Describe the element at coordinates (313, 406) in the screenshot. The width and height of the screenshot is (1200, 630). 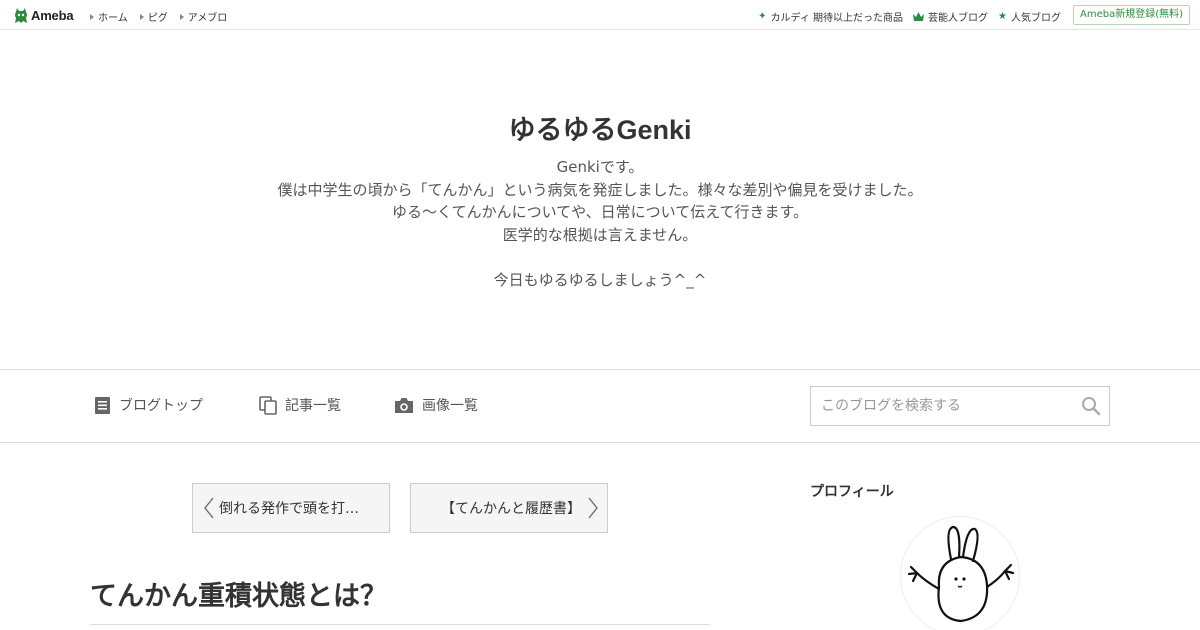
I see `nav-item-label: 記事一覧` at that location.